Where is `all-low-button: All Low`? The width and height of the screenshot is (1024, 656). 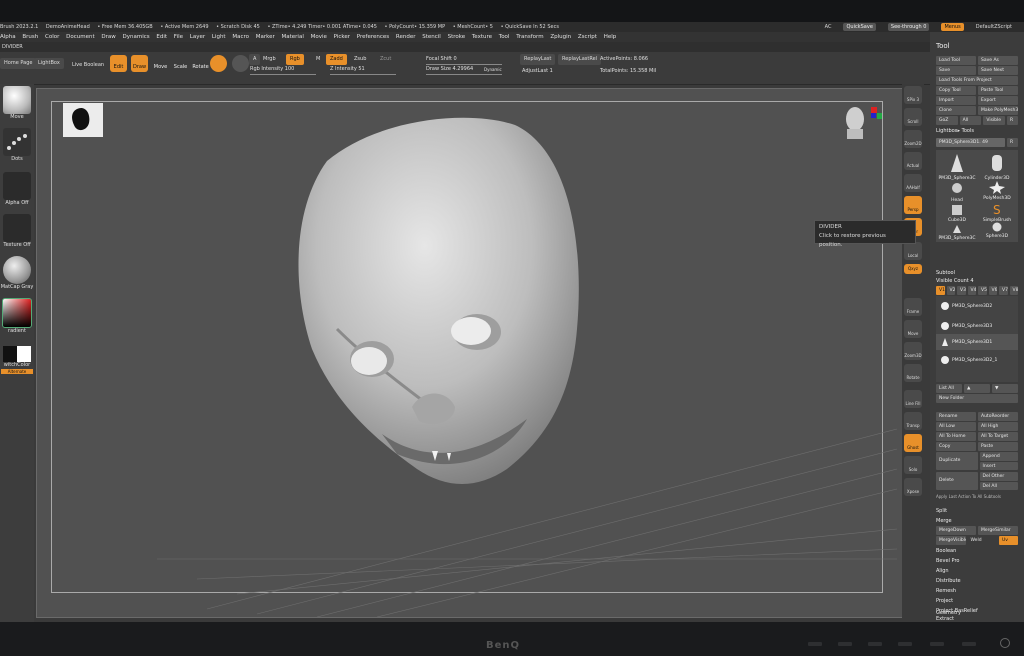 all-low-button: All Low is located at coordinates (956, 426).